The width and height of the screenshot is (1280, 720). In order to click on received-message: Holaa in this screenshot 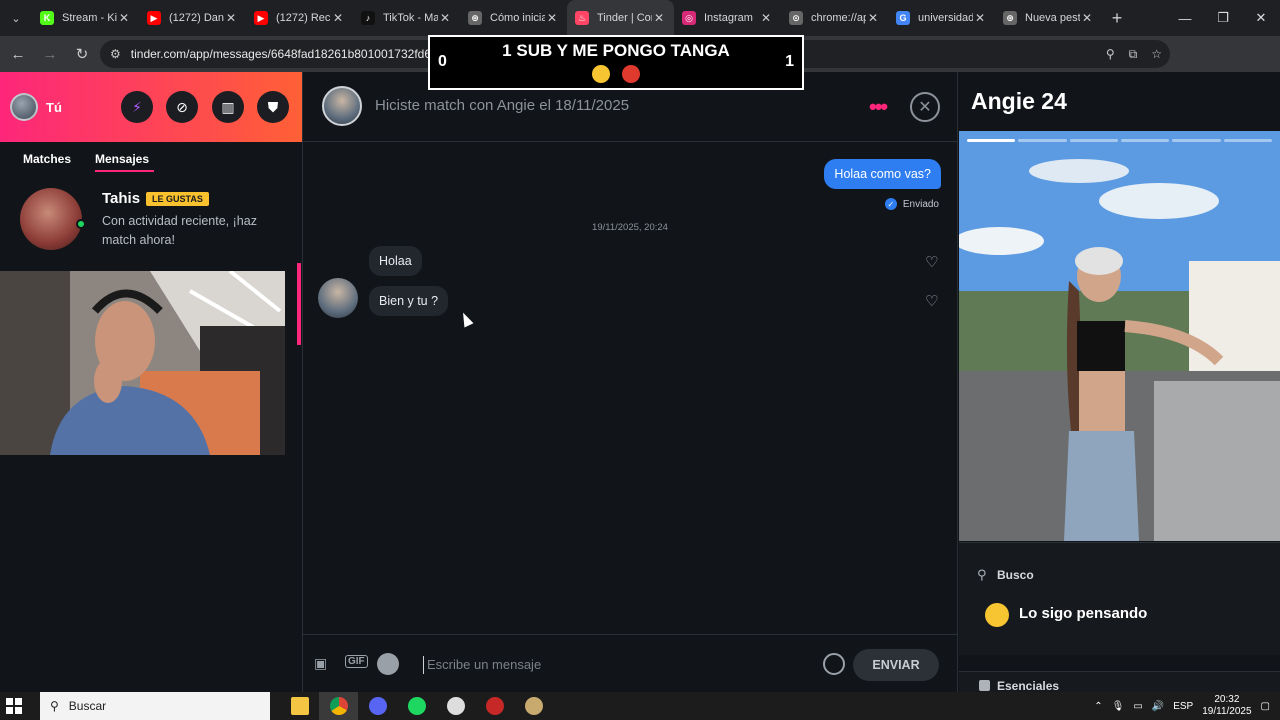, I will do `click(395, 261)`.